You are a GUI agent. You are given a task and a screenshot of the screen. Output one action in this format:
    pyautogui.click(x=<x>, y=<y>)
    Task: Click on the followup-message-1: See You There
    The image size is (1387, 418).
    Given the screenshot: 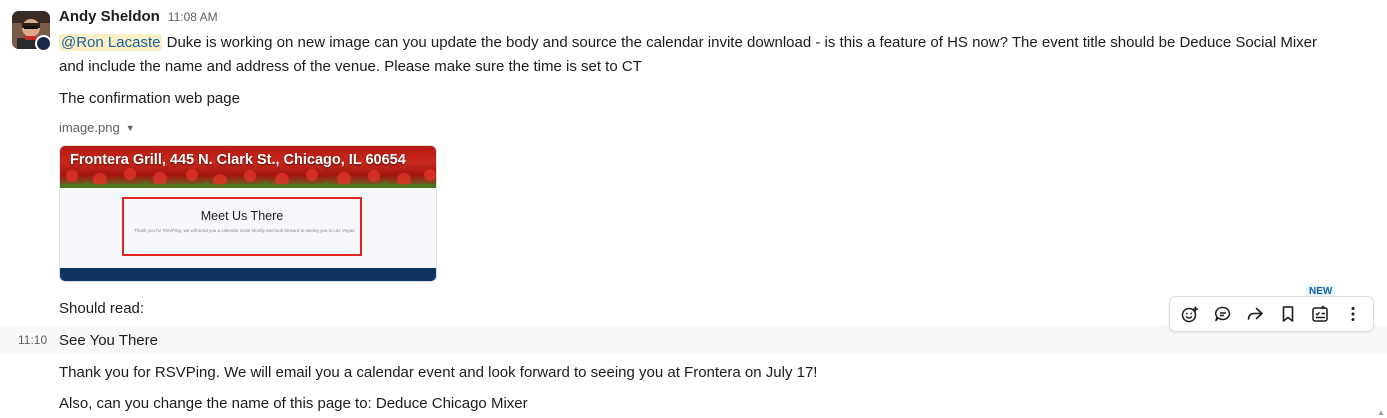 What is the action you would take?
    pyautogui.click(x=108, y=340)
    